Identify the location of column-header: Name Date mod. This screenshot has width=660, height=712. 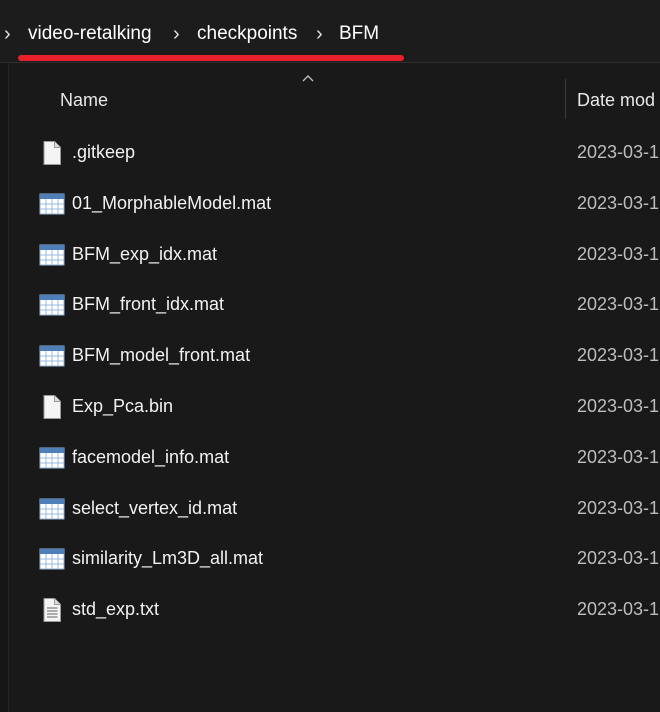
(334, 93).